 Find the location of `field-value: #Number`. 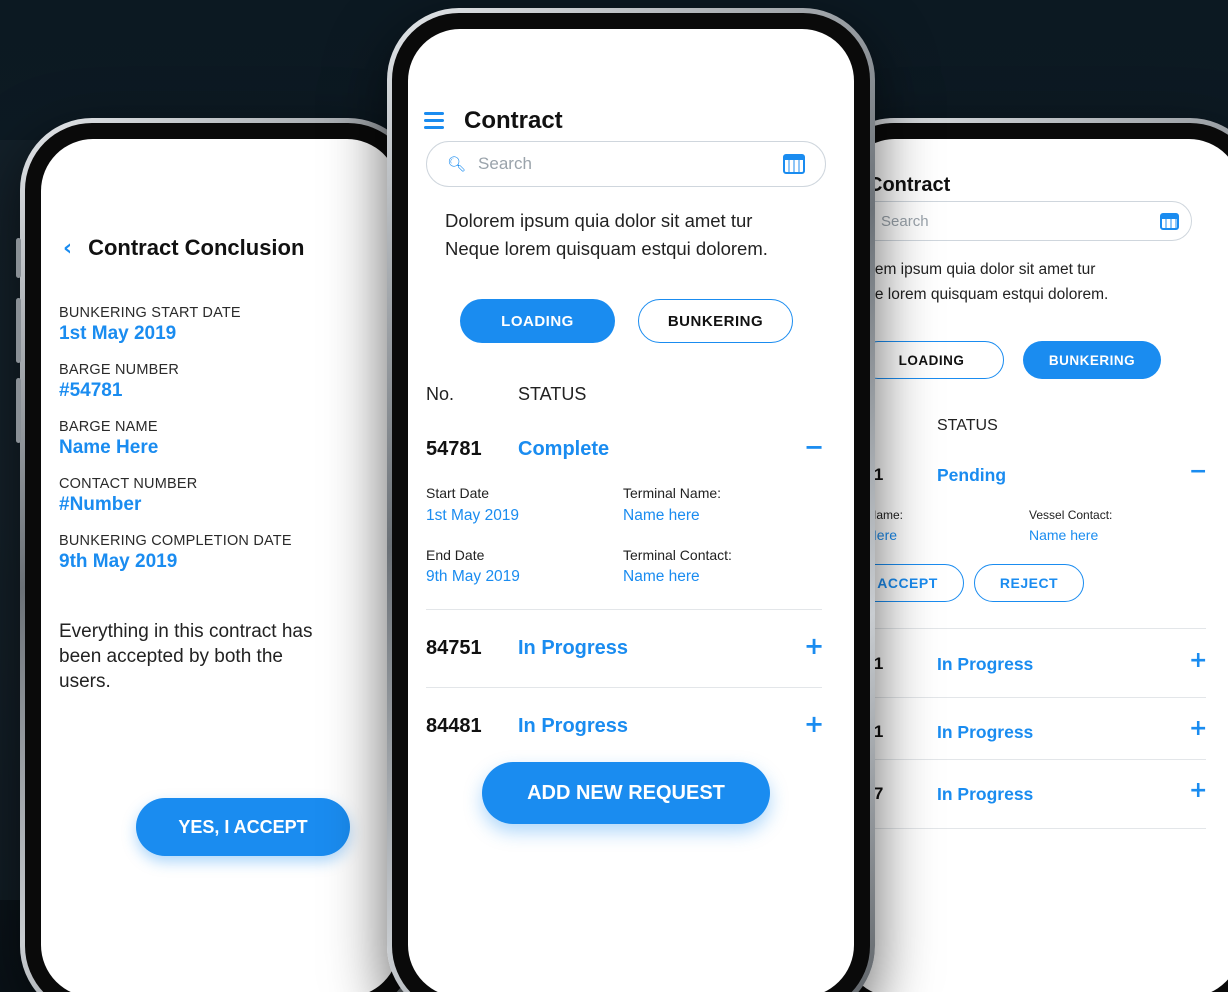

field-value: #Number is located at coordinates (100, 504).